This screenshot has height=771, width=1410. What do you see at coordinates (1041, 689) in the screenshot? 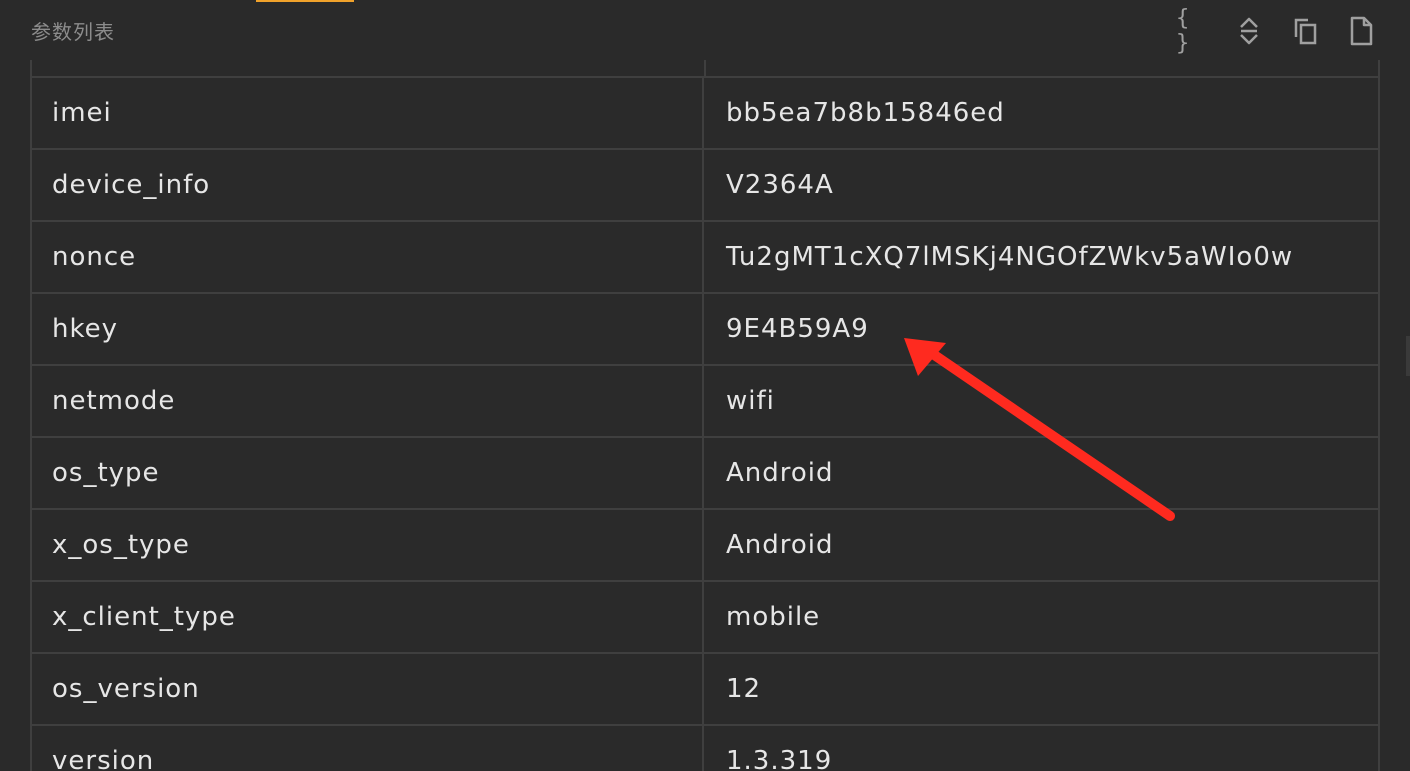
I see `param-value: 12` at bounding box center [1041, 689].